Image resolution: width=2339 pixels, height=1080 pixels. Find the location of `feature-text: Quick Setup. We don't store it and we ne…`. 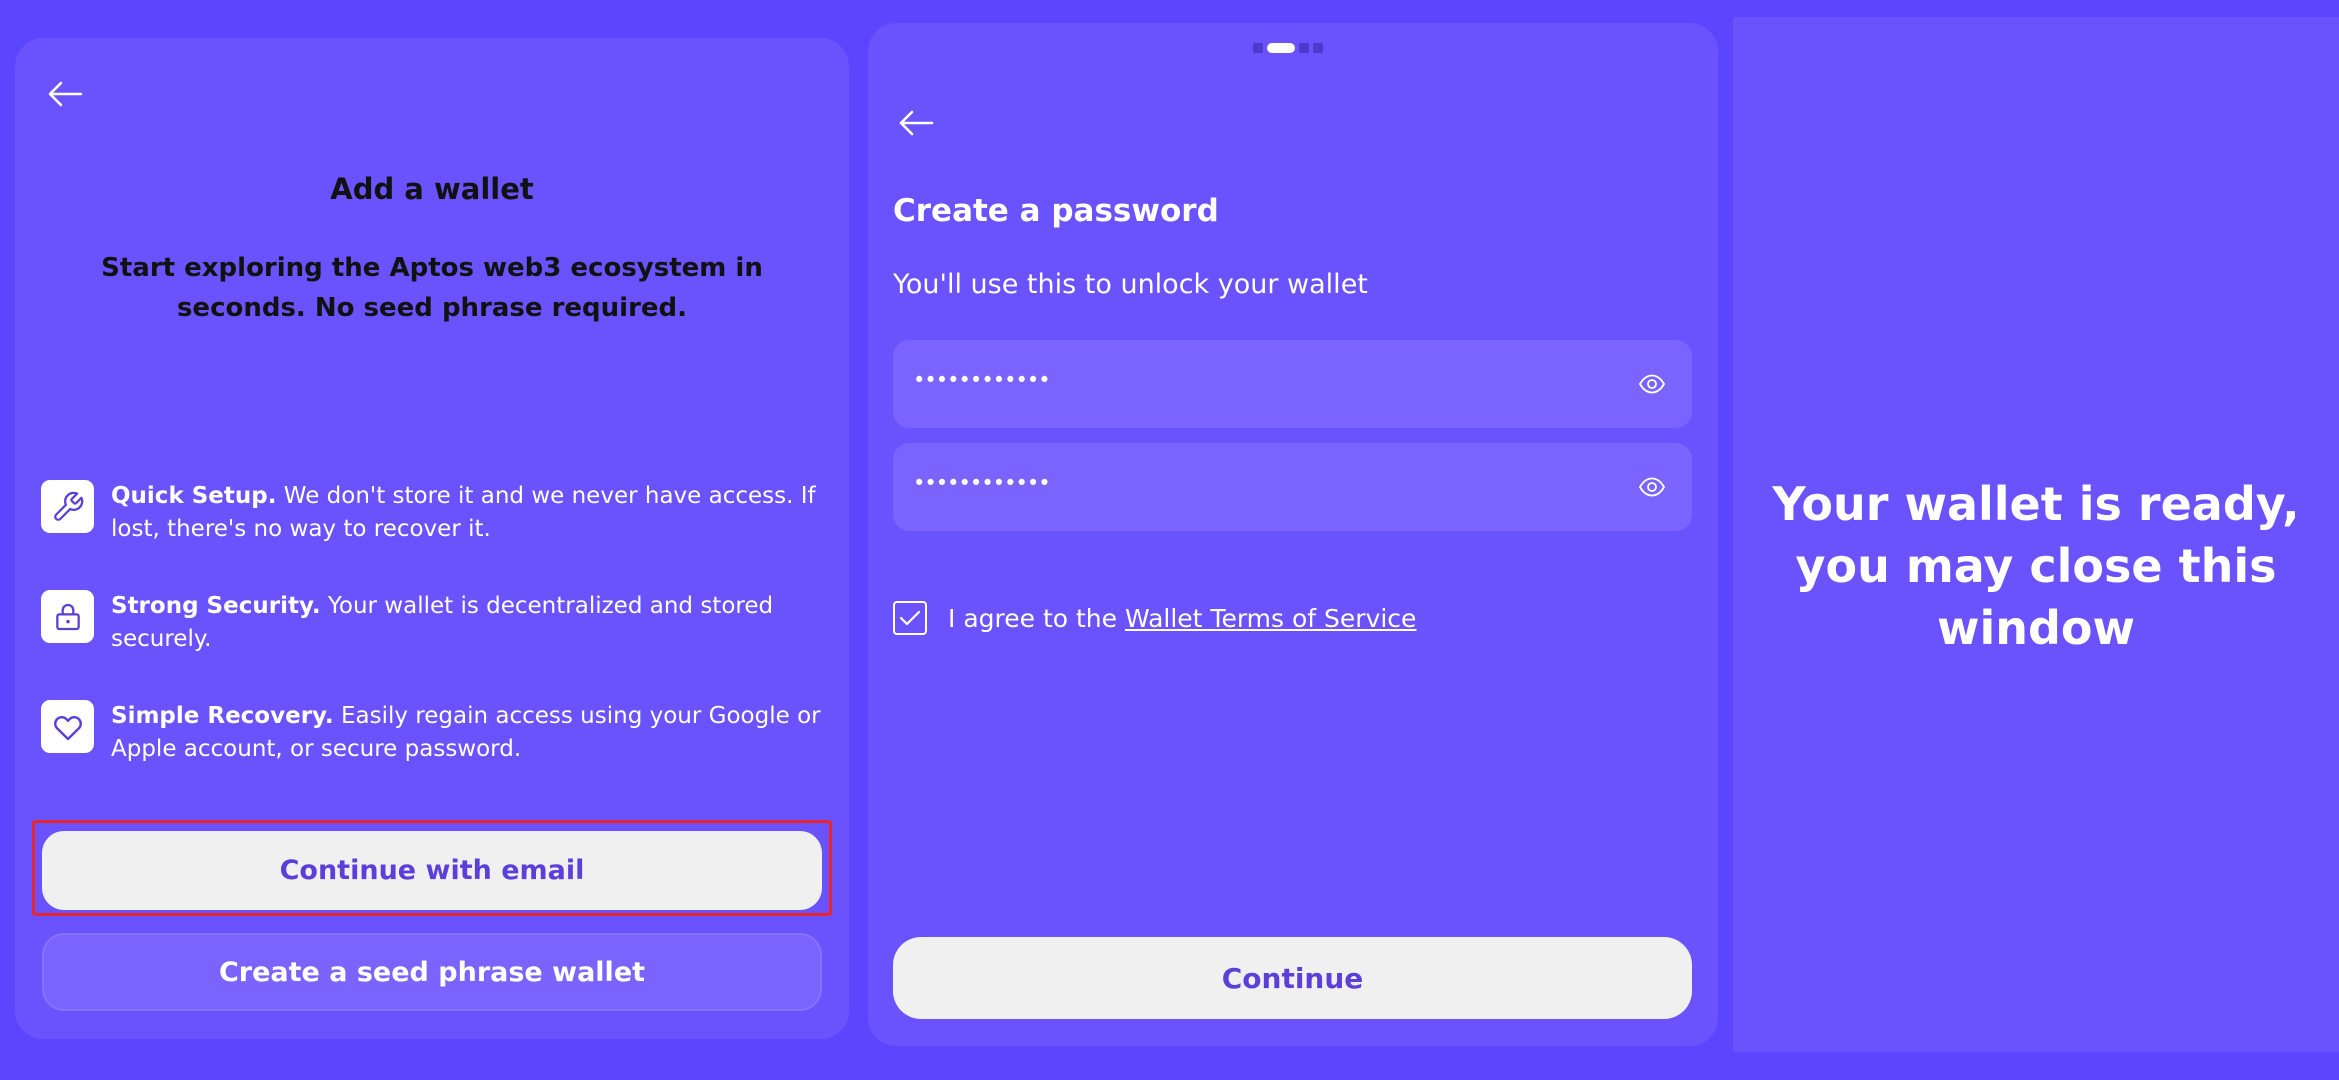

feature-text: Quick Setup. We don't store it and we ne… is located at coordinates (491, 513).